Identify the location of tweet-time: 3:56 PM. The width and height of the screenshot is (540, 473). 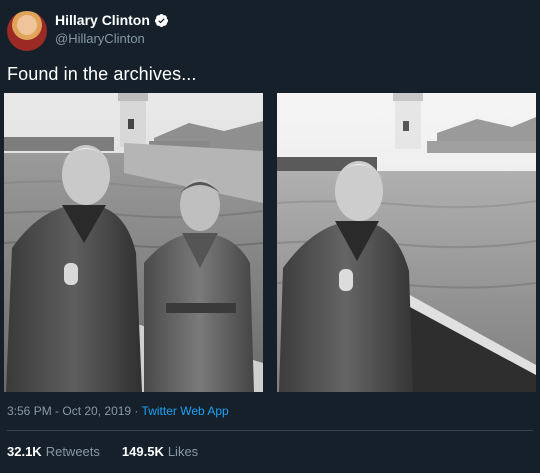
(29, 411).